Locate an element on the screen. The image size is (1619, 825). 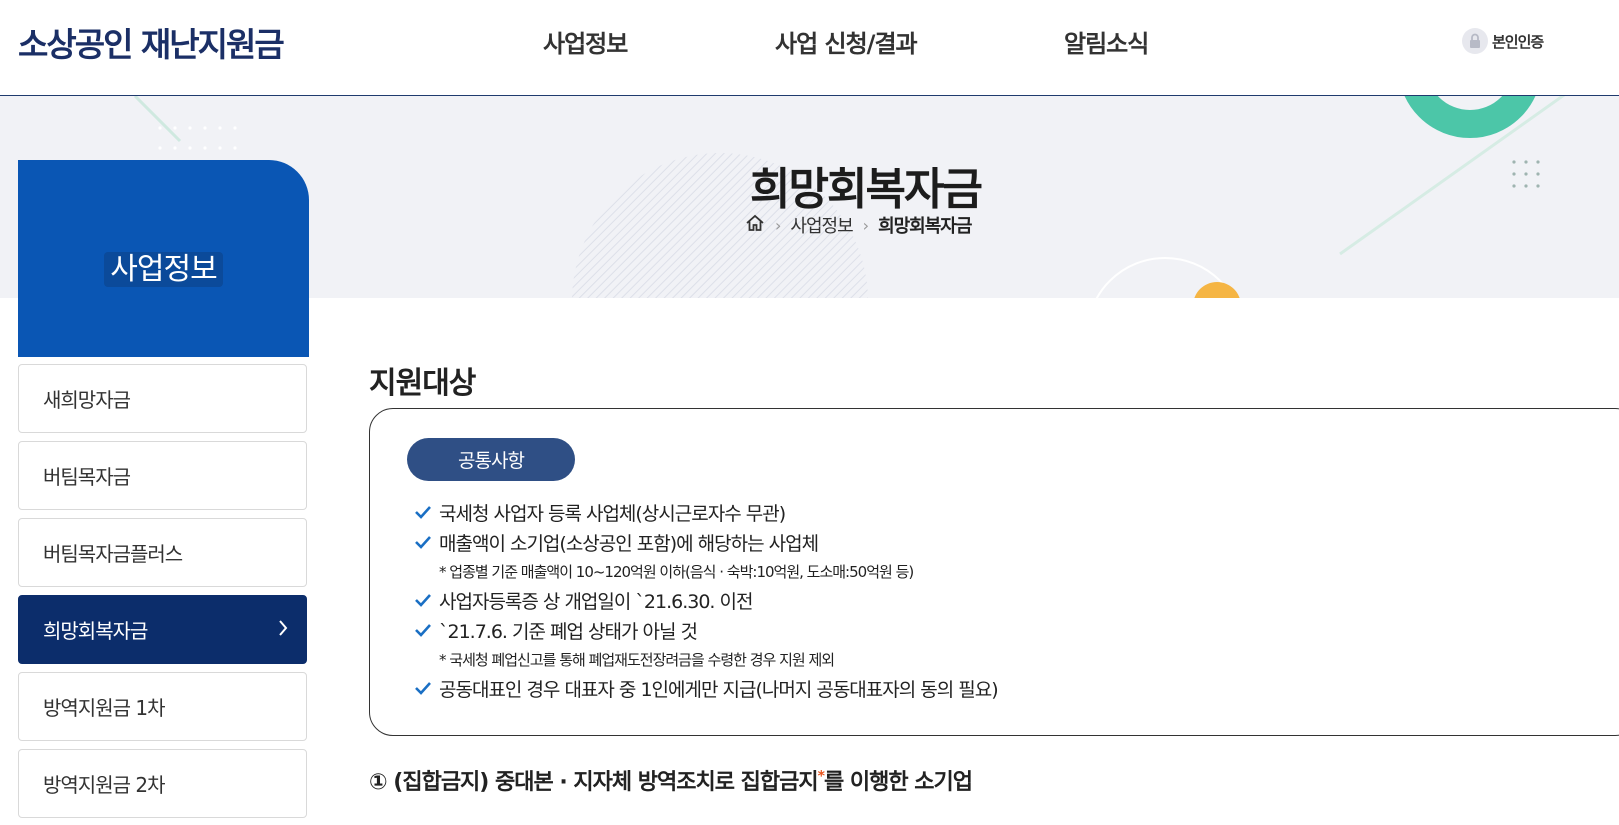
lock-icon is located at coordinates (1475, 41).